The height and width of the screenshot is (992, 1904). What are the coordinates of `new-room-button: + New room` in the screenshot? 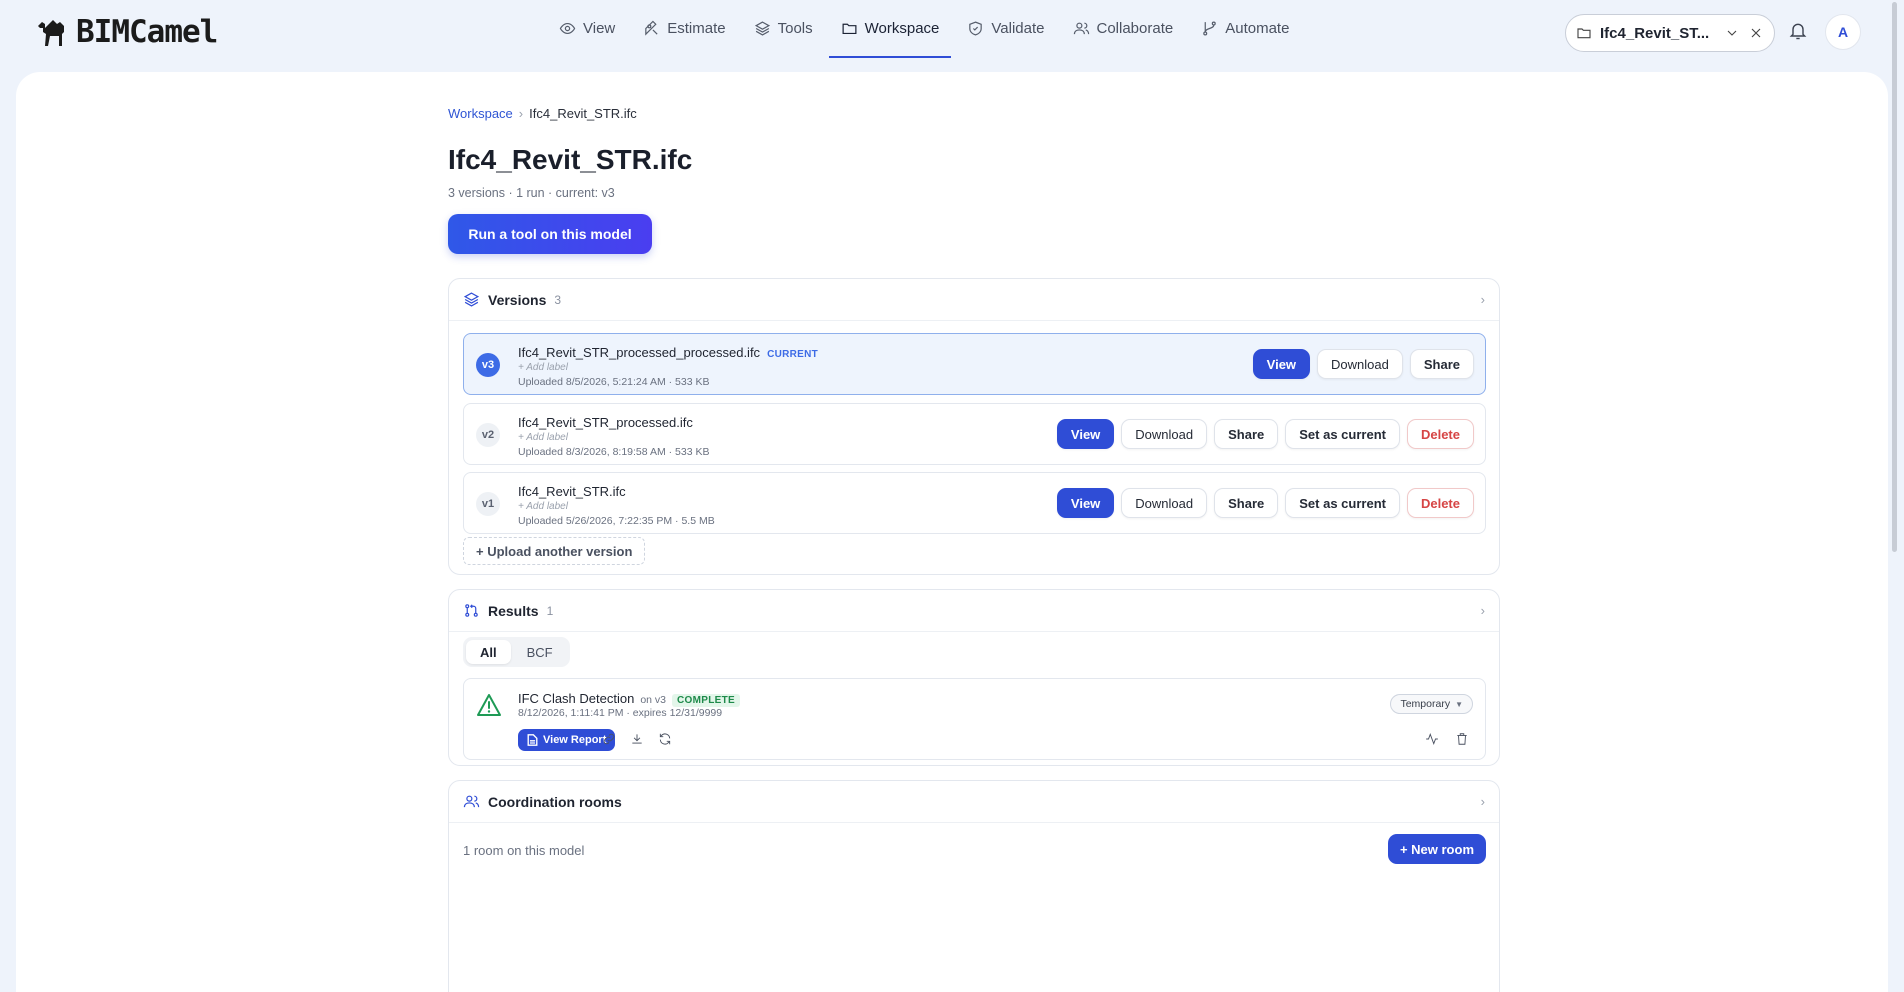 It's located at (1436, 849).